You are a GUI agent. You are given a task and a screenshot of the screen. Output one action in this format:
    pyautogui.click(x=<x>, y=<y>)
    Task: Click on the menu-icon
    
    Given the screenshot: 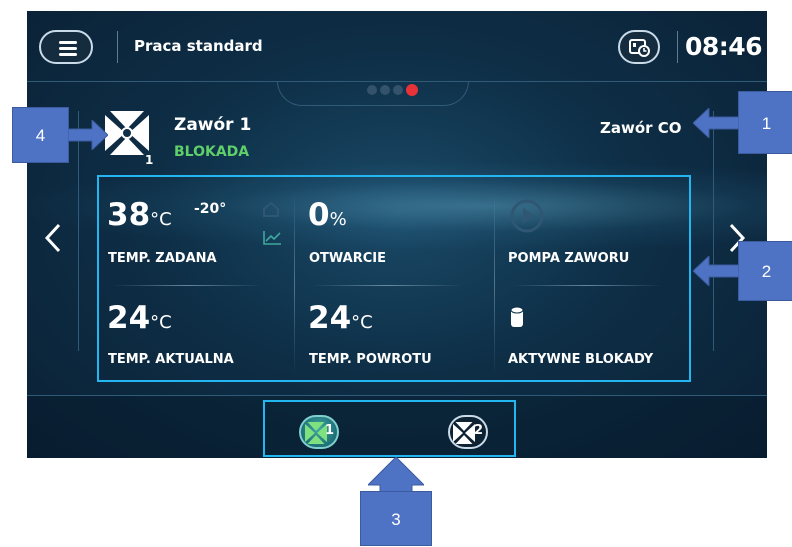 What is the action you would take?
    pyautogui.click(x=68, y=42)
    